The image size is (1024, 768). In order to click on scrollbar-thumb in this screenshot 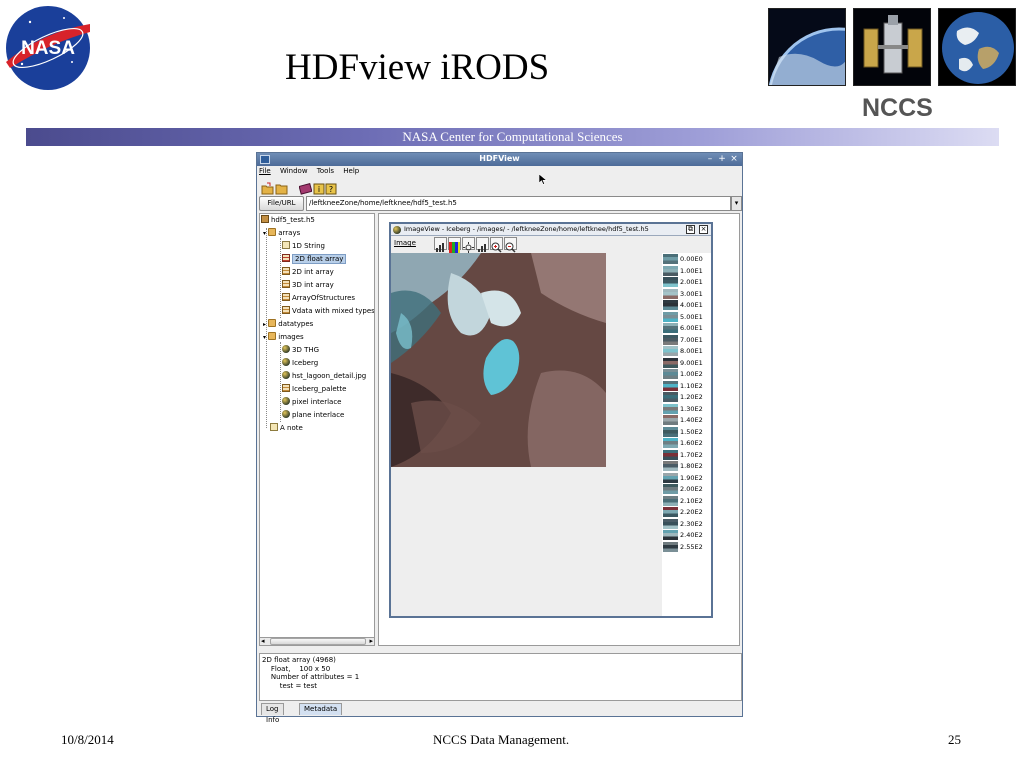, I will do `click(318, 641)`.